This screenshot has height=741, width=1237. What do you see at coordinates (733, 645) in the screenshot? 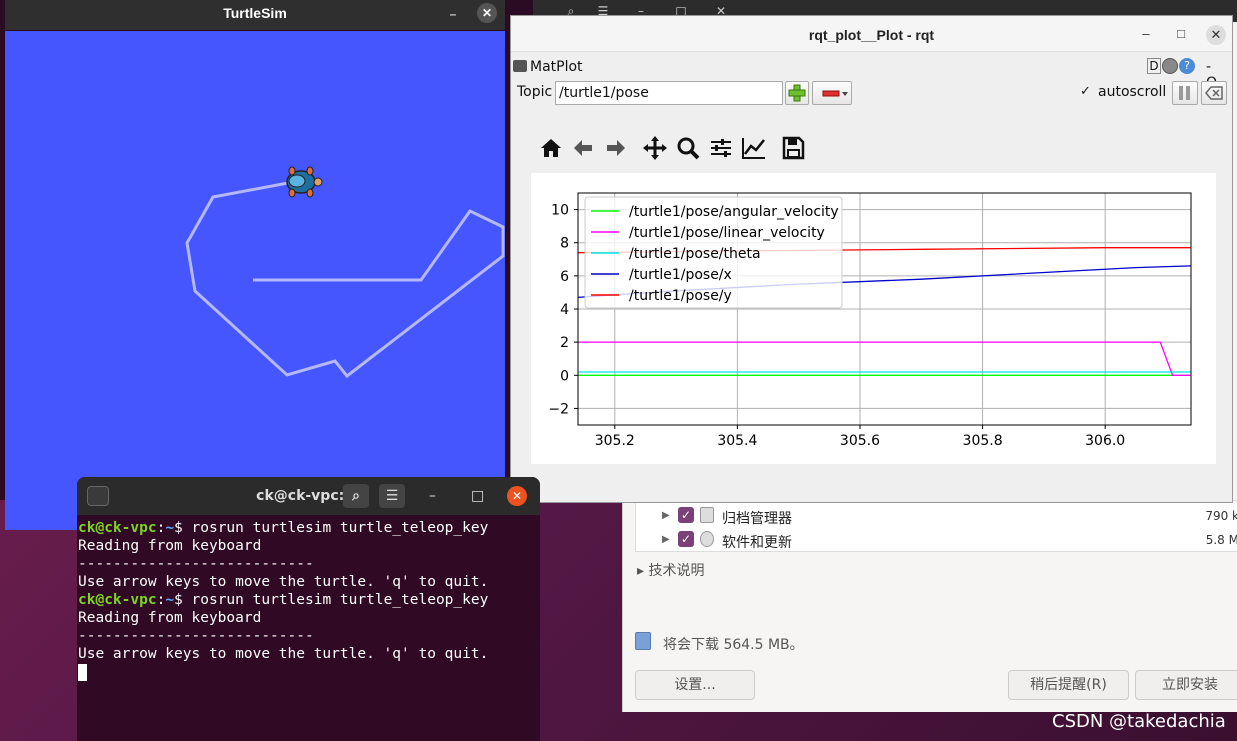
I see `download-size-text: 将会下载 564.5 MB。` at bounding box center [733, 645].